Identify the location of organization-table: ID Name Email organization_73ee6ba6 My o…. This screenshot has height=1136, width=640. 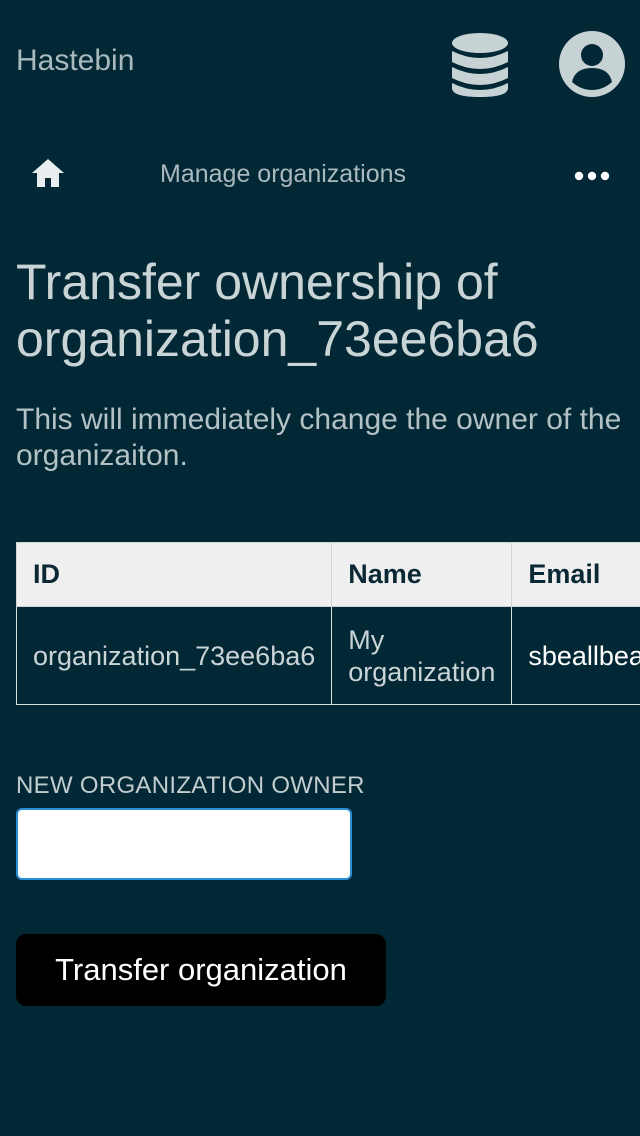
(328, 623).